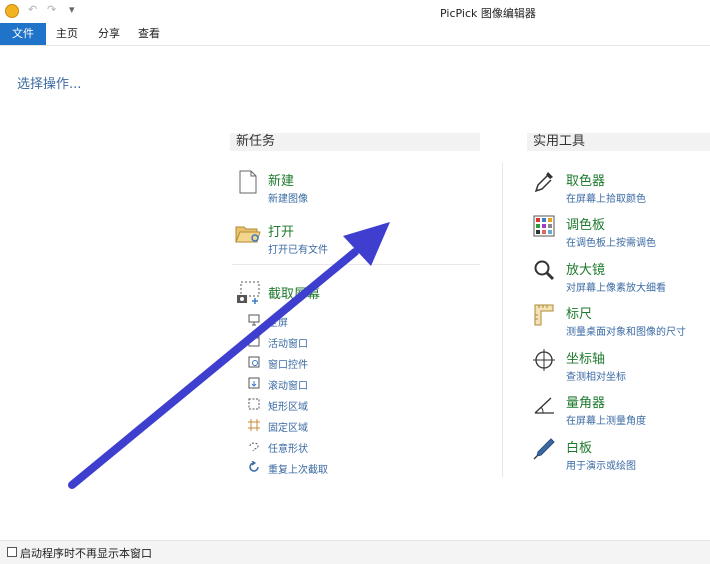 This screenshot has width=710, height=564. I want to click on color-palette-icon, so click(544, 226).